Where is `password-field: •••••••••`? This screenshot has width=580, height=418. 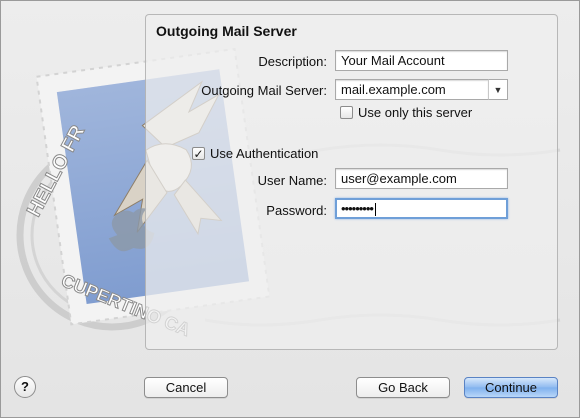 password-field: ••••••••• is located at coordinates (421, 208).